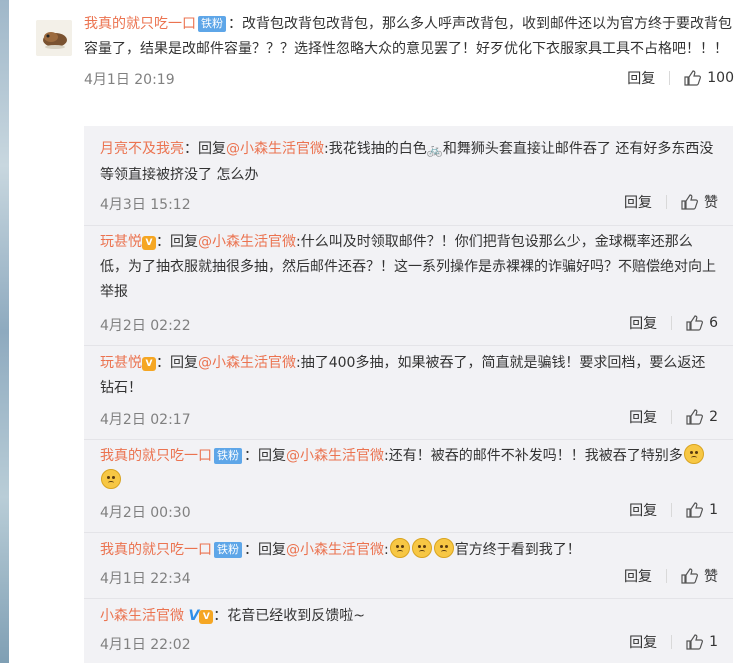 The image size is (749, 663). Describe the element at coordinates (713, 323) in the screenshot. I see `like-count: 6` at that location.